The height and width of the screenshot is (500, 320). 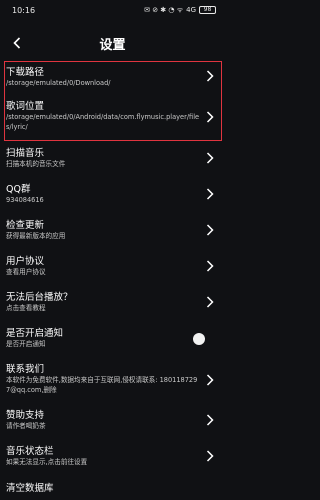 I want to click on setting-description: 请作者喝奶茶, so click(x=26, y=426).